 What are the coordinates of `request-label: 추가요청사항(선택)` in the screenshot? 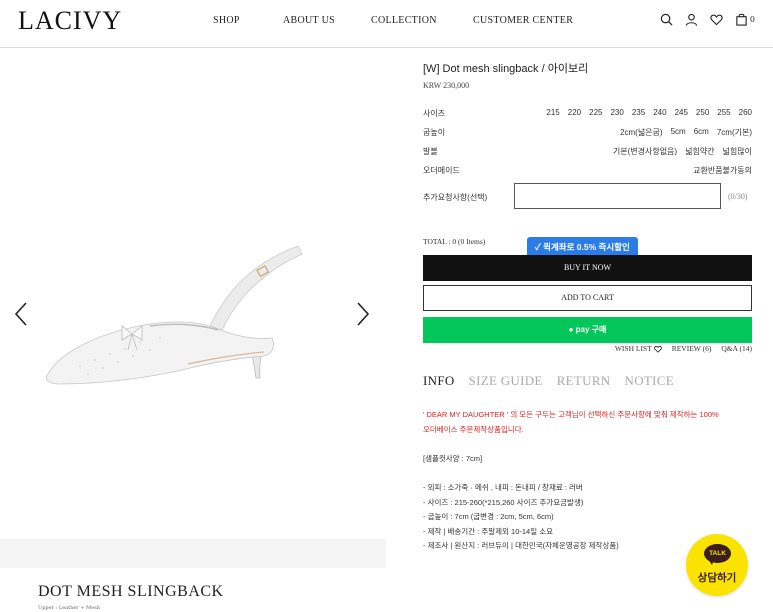 It's located at (455, 197).